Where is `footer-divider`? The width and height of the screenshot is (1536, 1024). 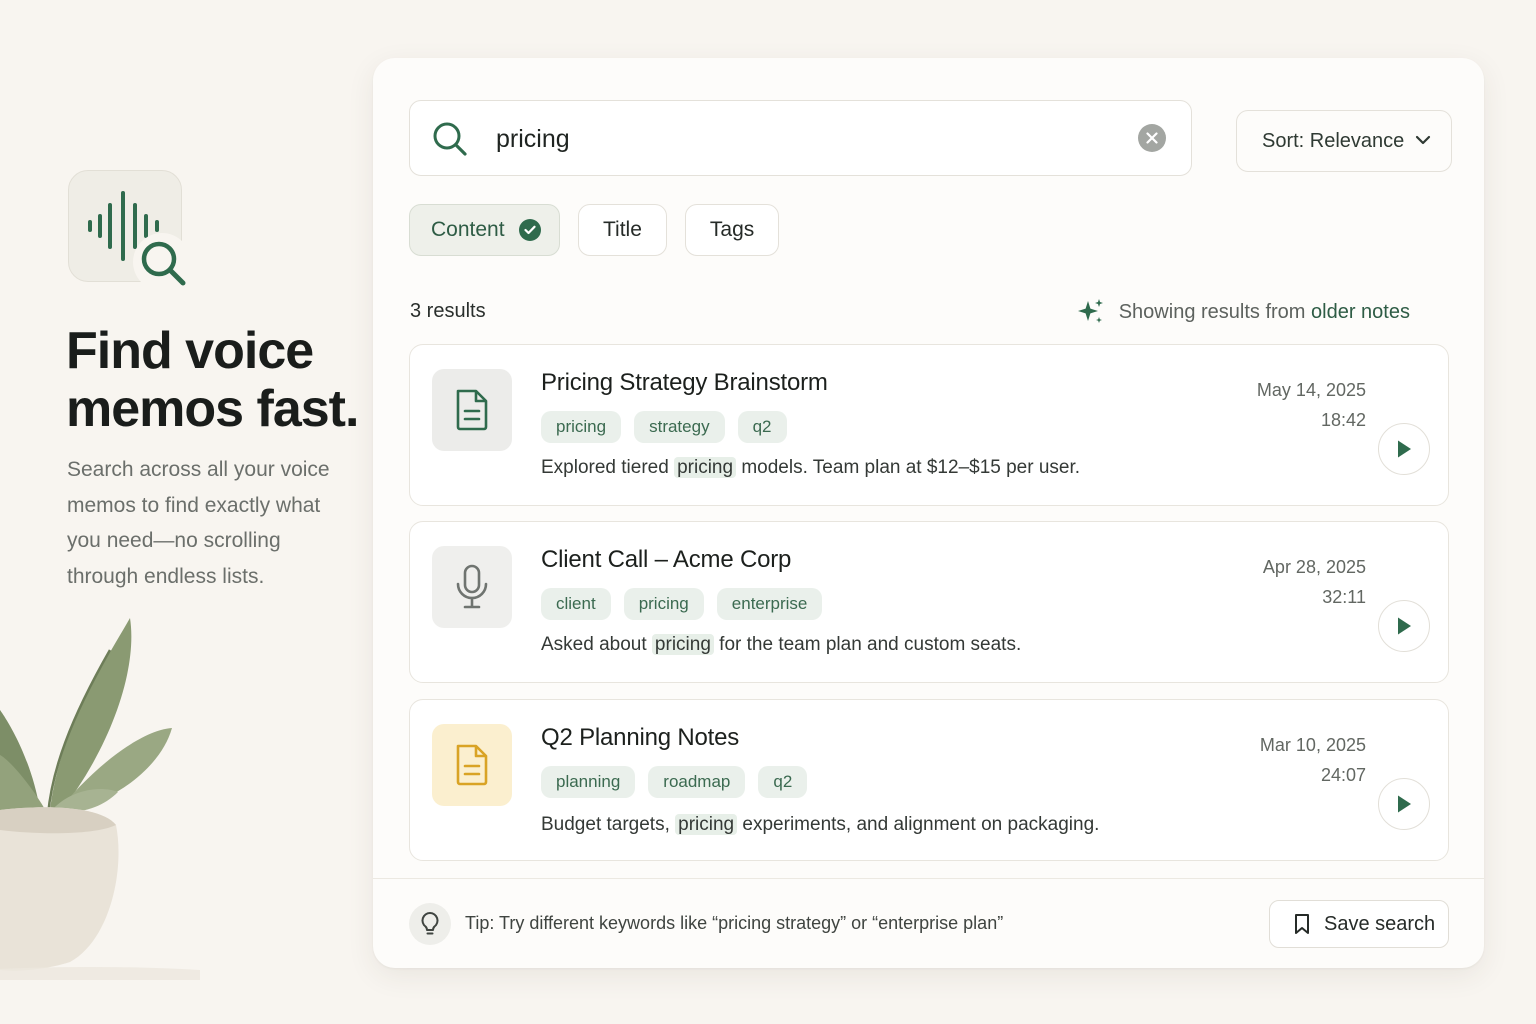
footer-divider is located at coordinates (928, 878).